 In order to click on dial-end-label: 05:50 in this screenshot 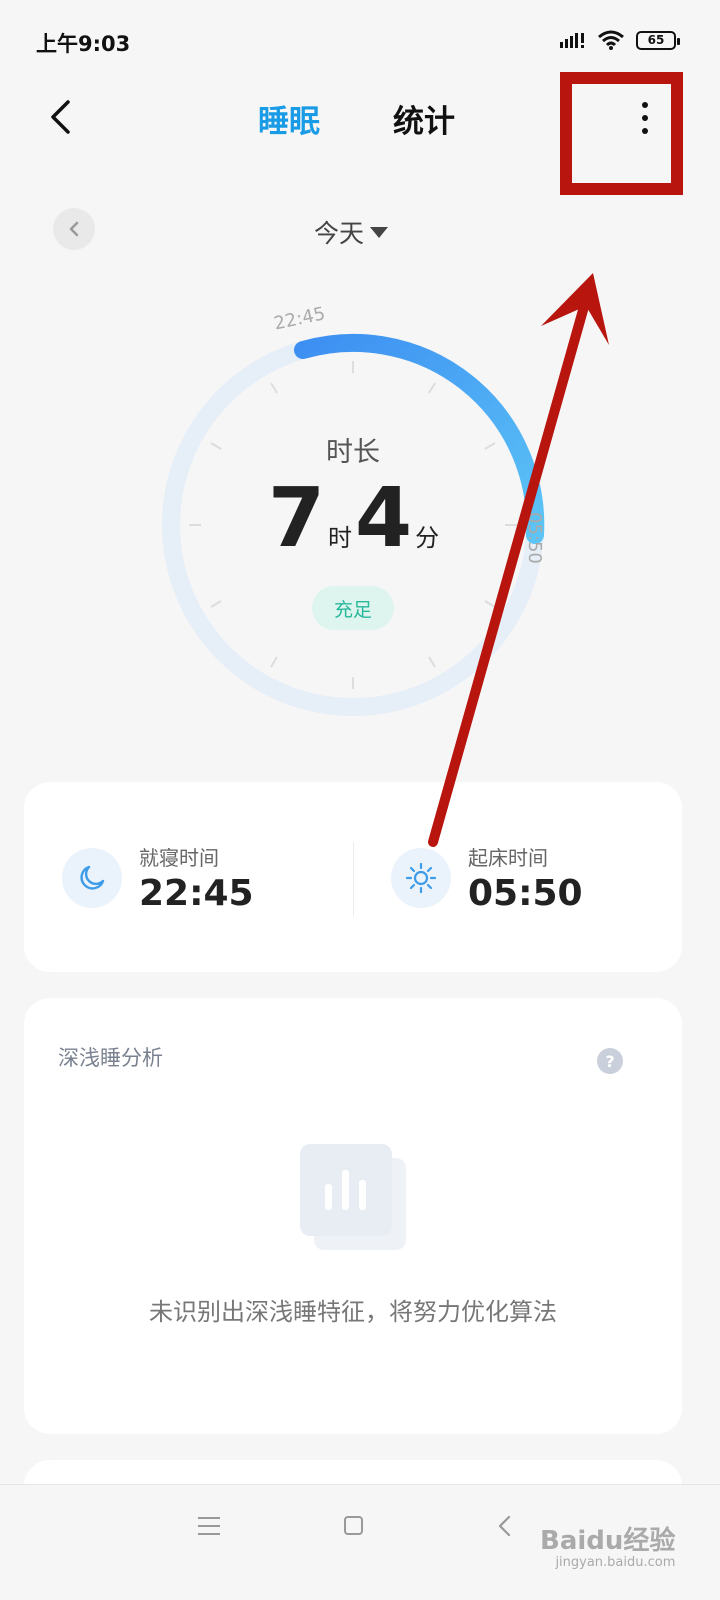, I will do `click(534, 538)`.